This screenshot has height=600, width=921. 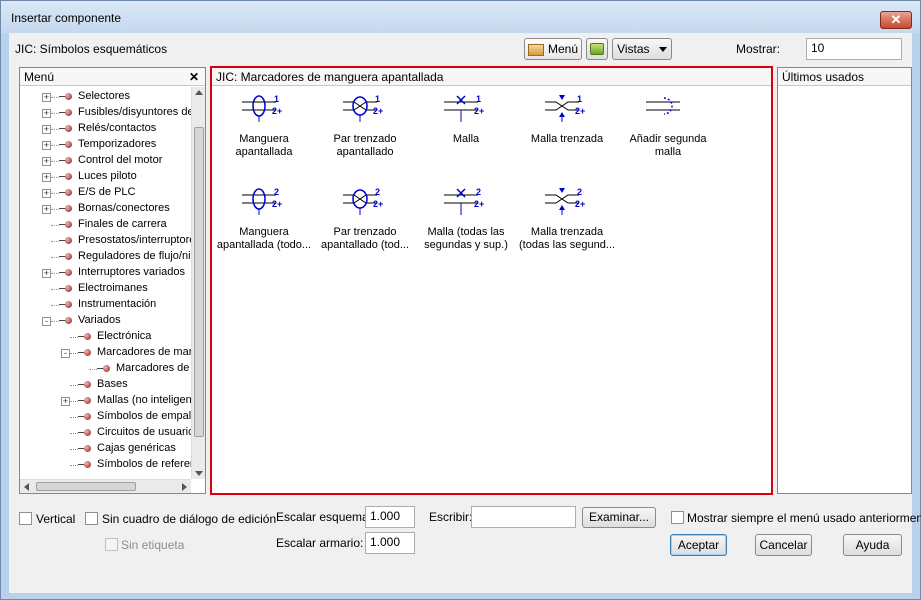 What do you see at coordinates (105, 353) in the screenshot?
I see `tree-item: - Marcadores de mar` at bounding box center [105, 353].